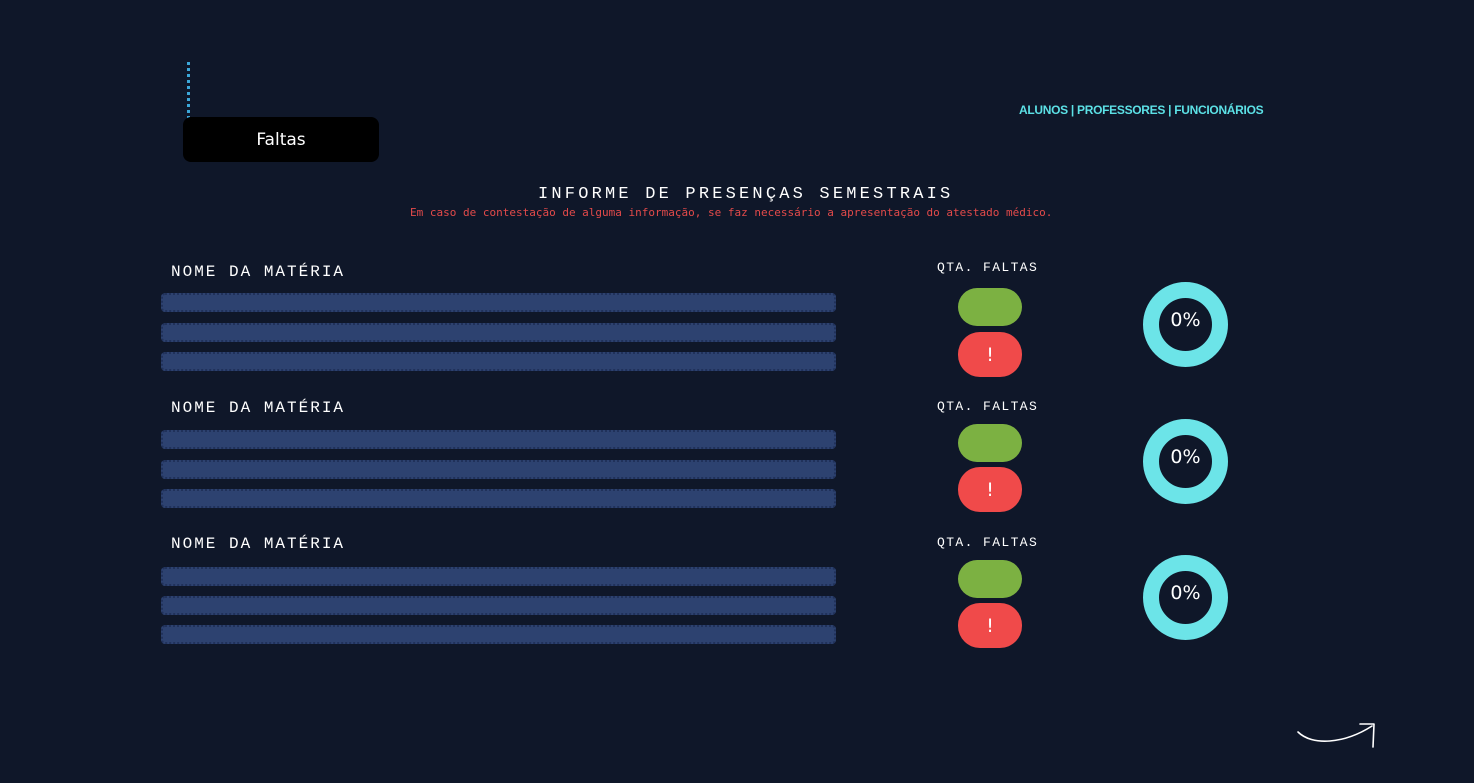 The height and width of the screenshot is (783, 1474). I want to click on top-navigation: ALUNOS | PROFESSORES | FUNCIONÁRIOS, so click(1141, 110).